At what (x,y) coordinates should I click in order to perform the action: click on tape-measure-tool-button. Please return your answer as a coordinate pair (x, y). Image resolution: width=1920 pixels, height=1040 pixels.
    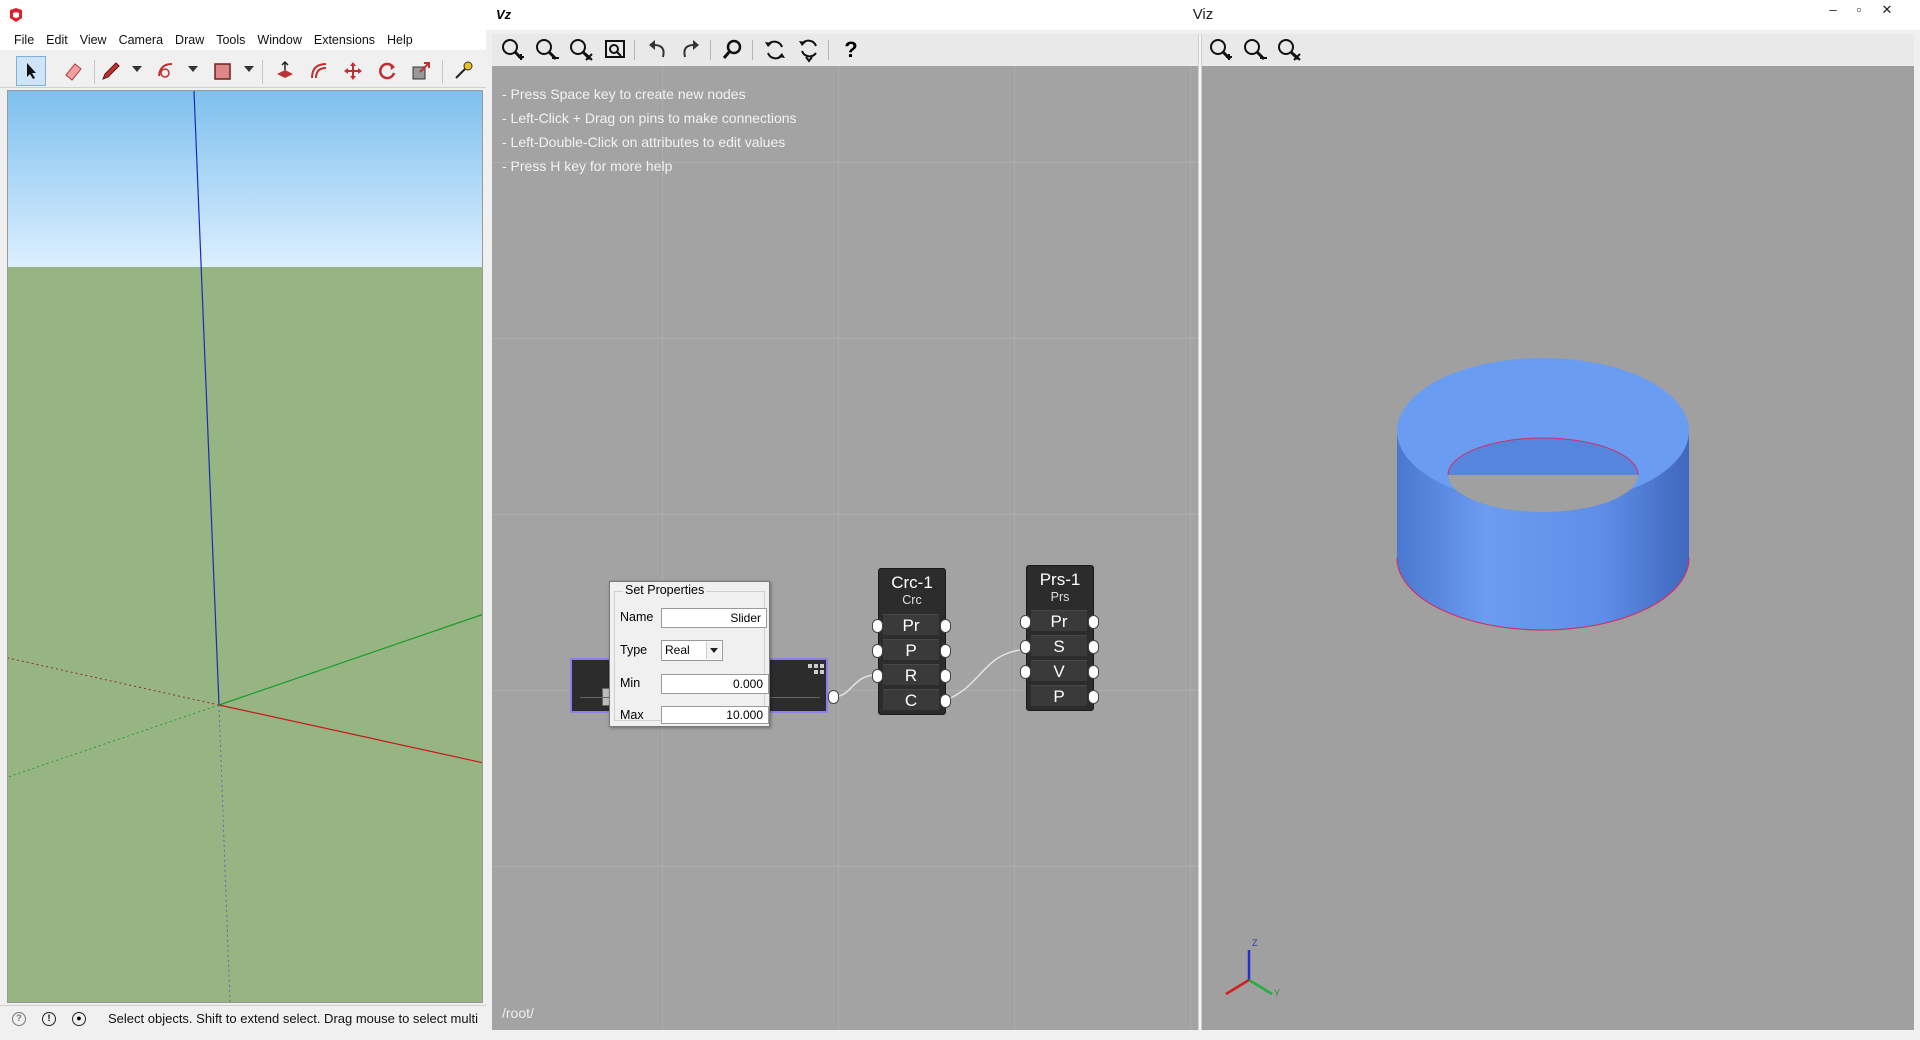
    Looking at the image, I should click on (463, 71).